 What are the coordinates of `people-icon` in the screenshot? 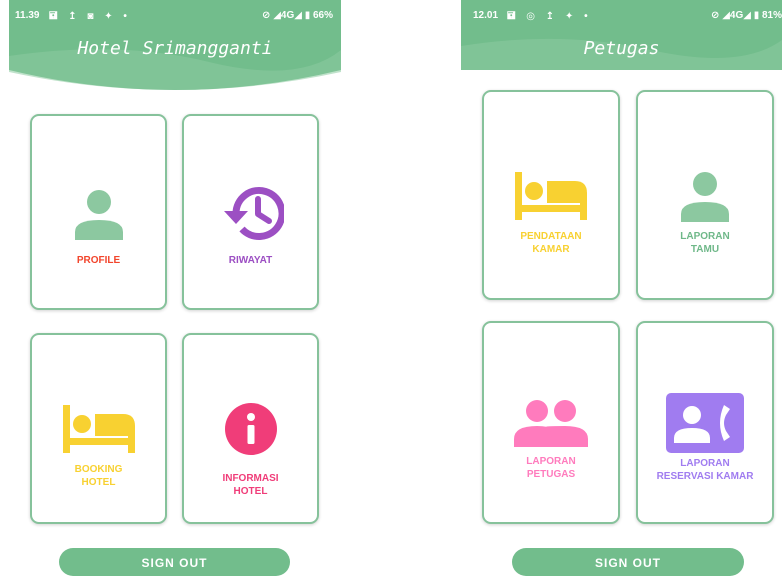 It's located at (551, 423).